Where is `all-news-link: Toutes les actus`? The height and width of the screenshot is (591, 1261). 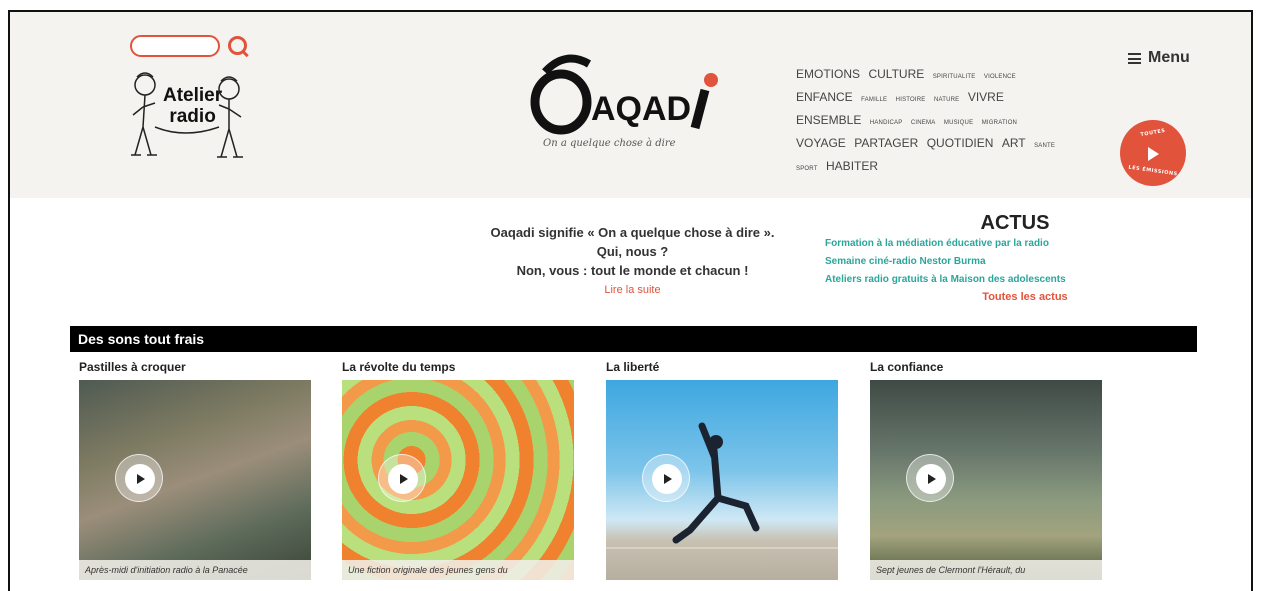
all-news-link: Toutes les actus is located at coordinates (1025, 297).